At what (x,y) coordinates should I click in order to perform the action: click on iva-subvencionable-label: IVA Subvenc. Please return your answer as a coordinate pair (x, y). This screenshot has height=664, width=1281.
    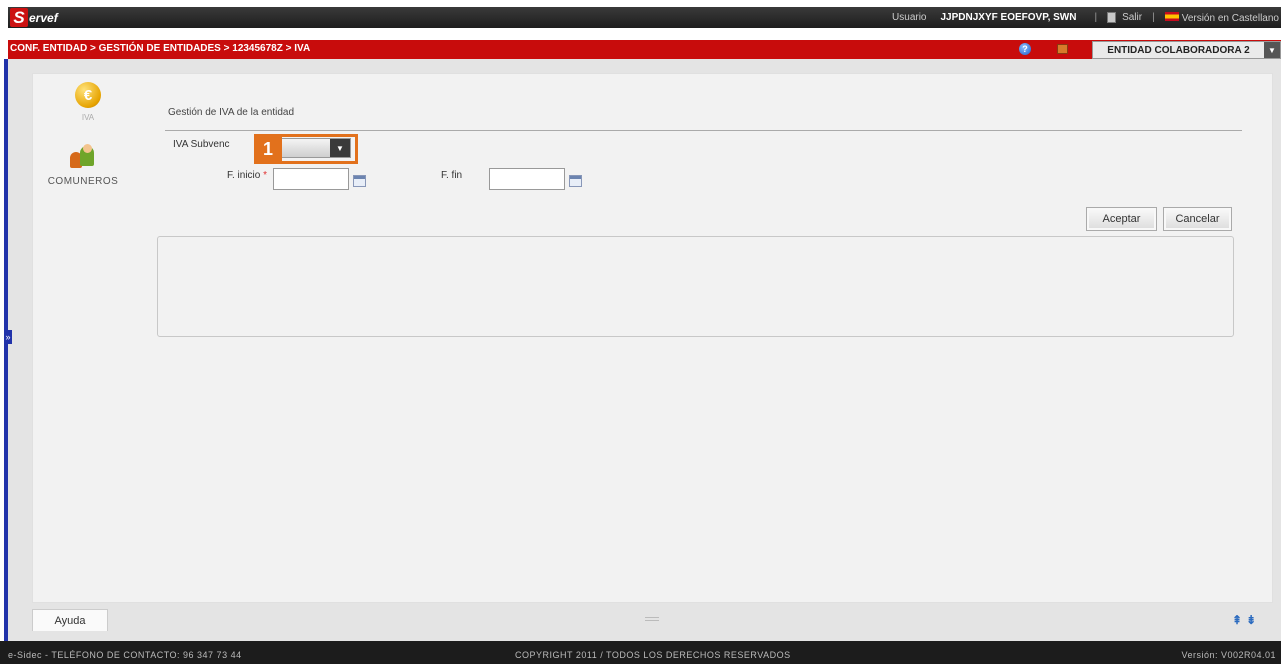
    Looking at the image, I should click on (201, 144).